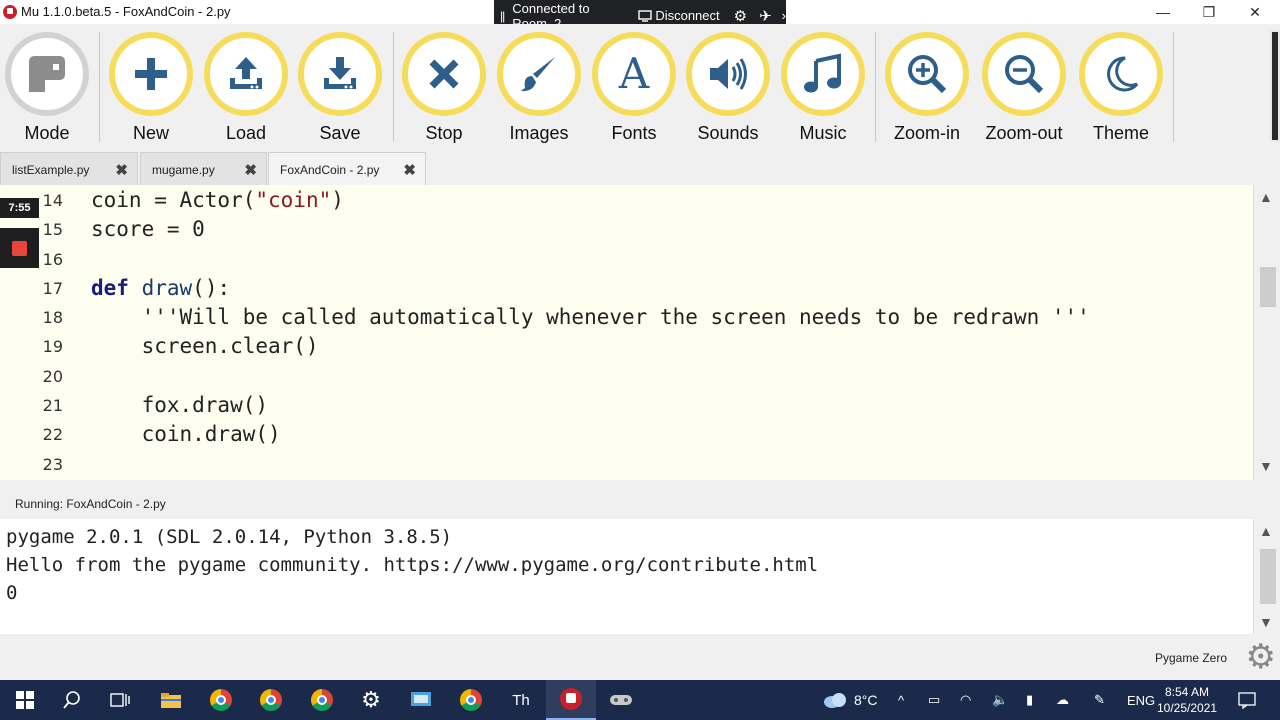  I want to click on music-label: Music, so click(823, 133).